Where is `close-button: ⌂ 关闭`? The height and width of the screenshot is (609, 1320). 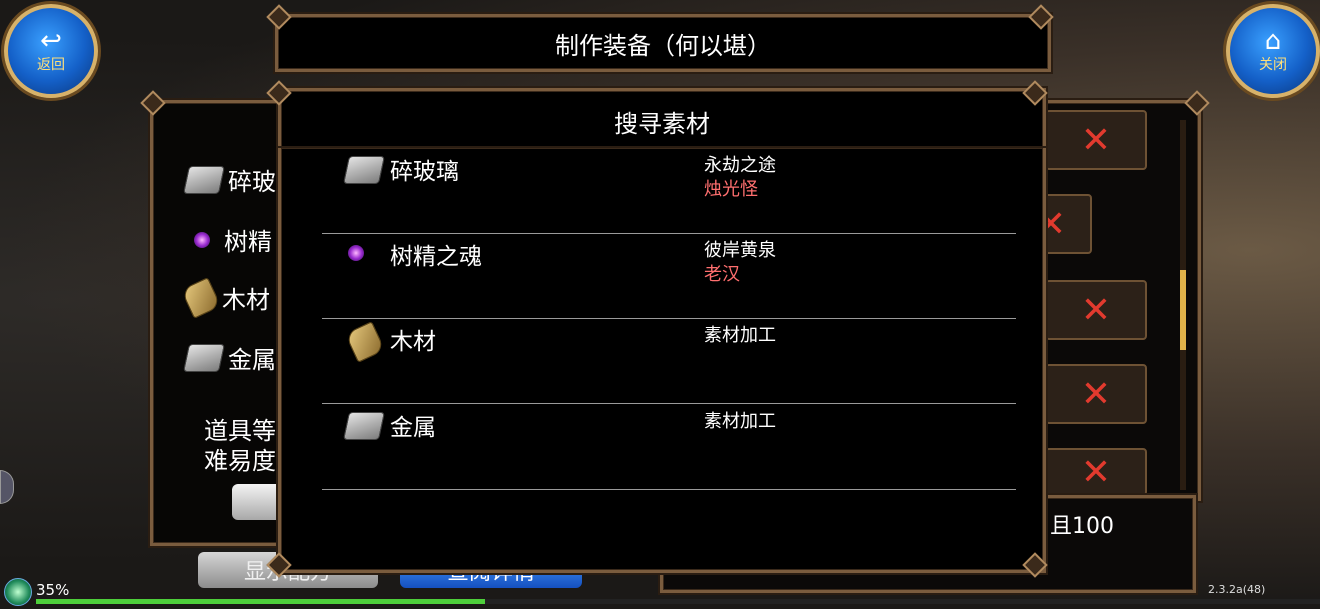 close-button: ⌂ 关闭 is located at coordinates (1273, 51).